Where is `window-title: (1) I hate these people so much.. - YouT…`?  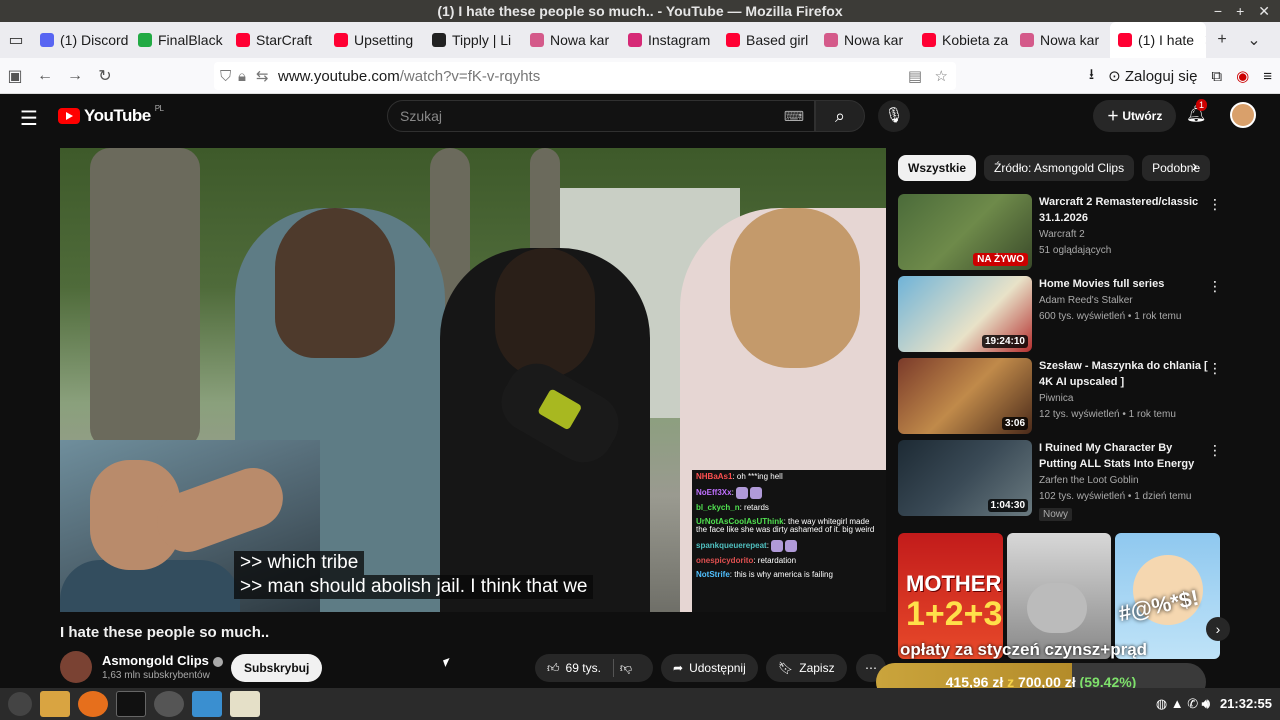
window-title: (1) I hate these people so much.. - YouT… is located at coordinates (640, 11).